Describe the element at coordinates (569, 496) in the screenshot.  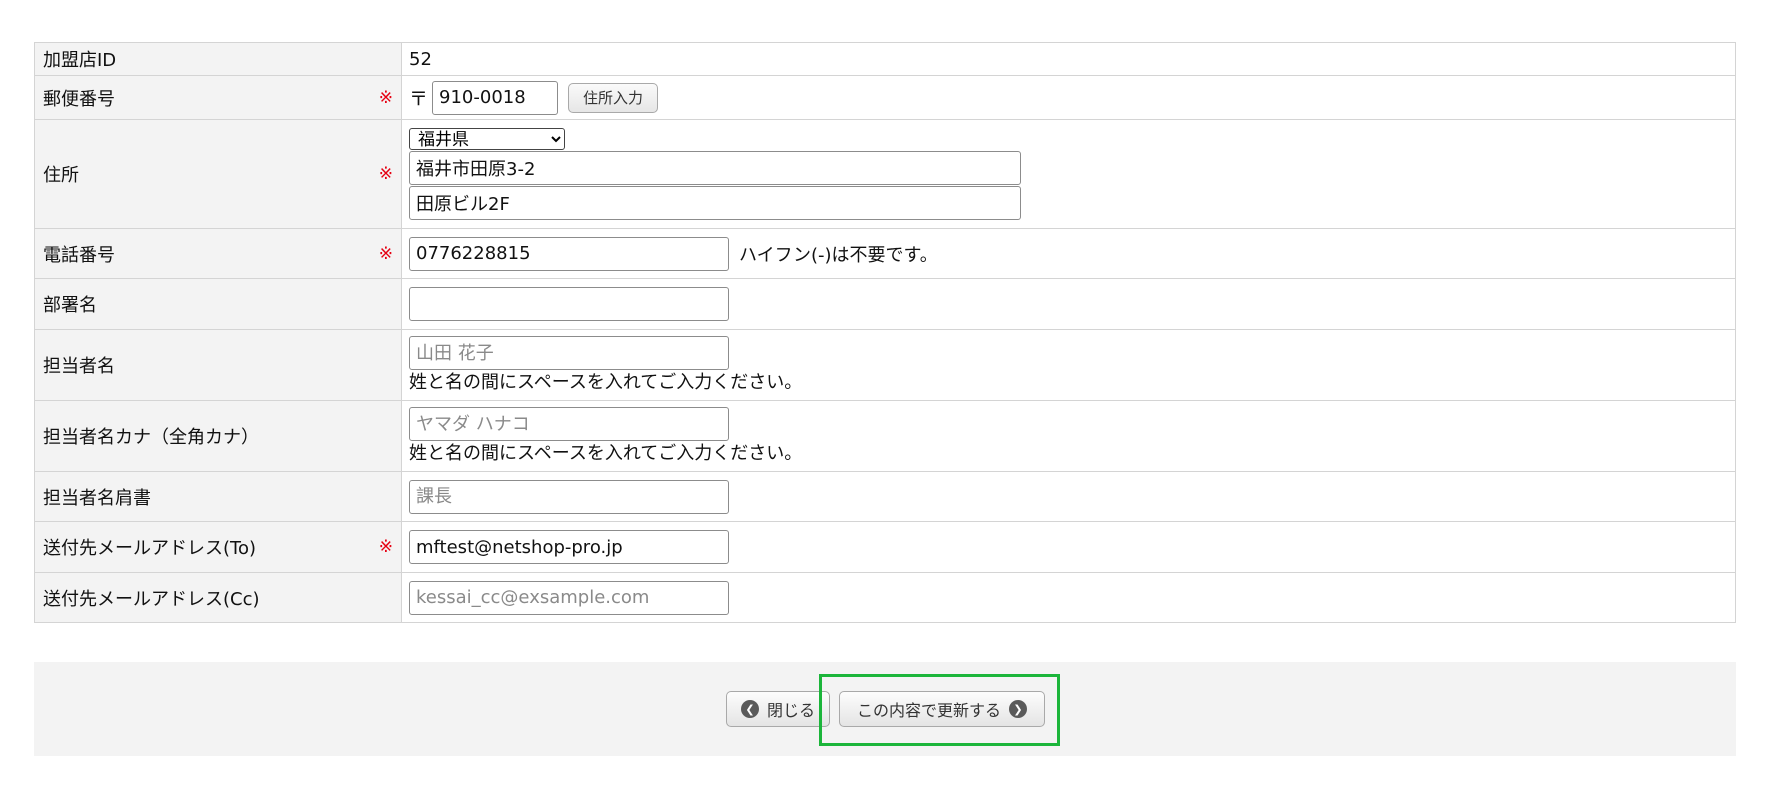
I see `contact-title-input` at that location.